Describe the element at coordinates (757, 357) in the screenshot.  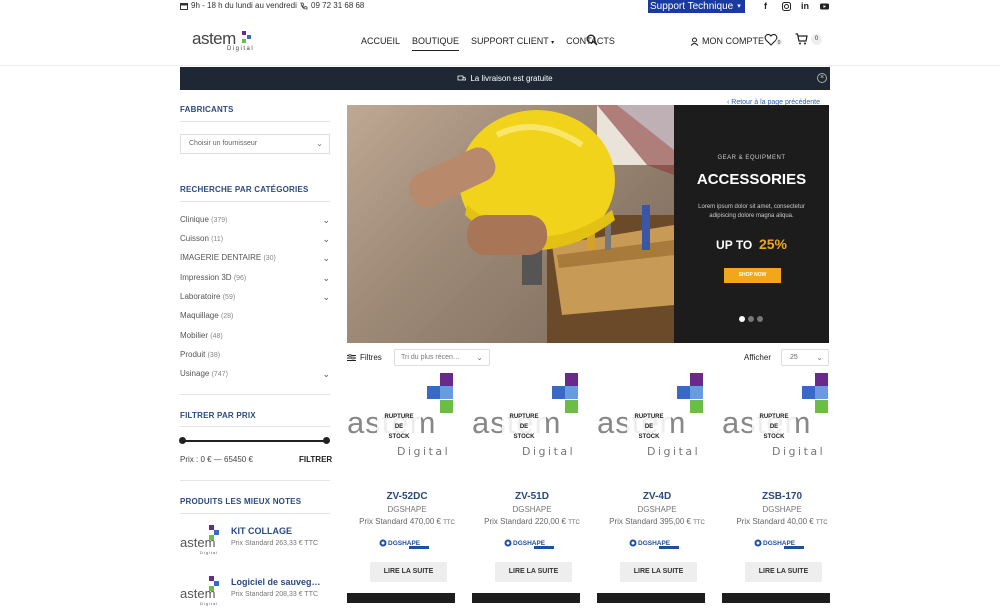
I see `per-page-label: Afficher` at that location.